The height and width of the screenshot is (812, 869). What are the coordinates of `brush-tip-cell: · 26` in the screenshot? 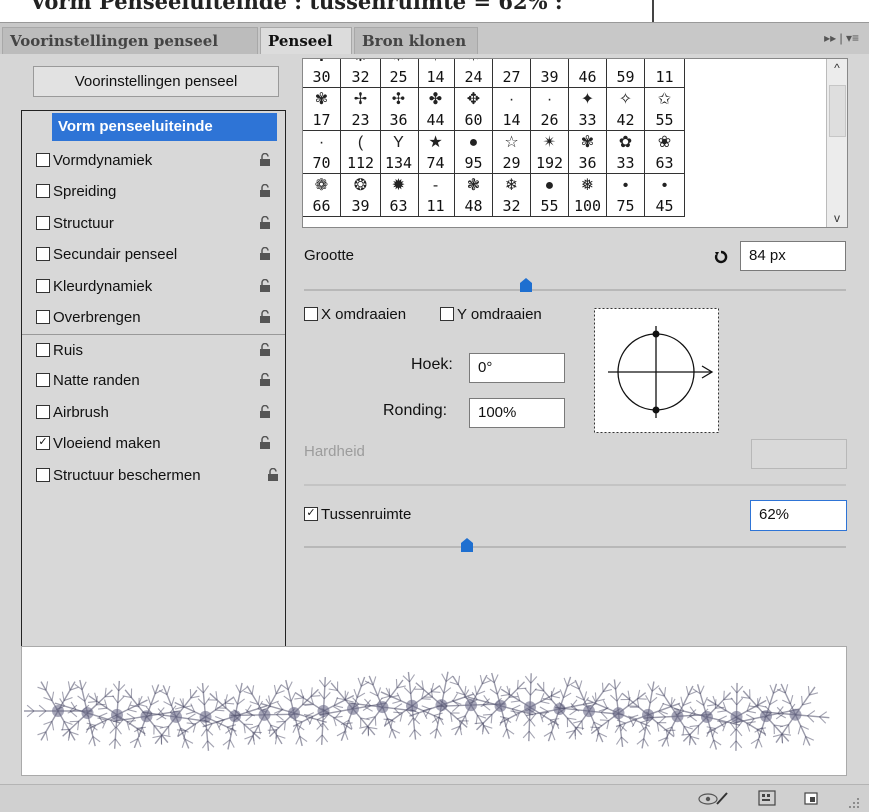 It's located at (550, 109).